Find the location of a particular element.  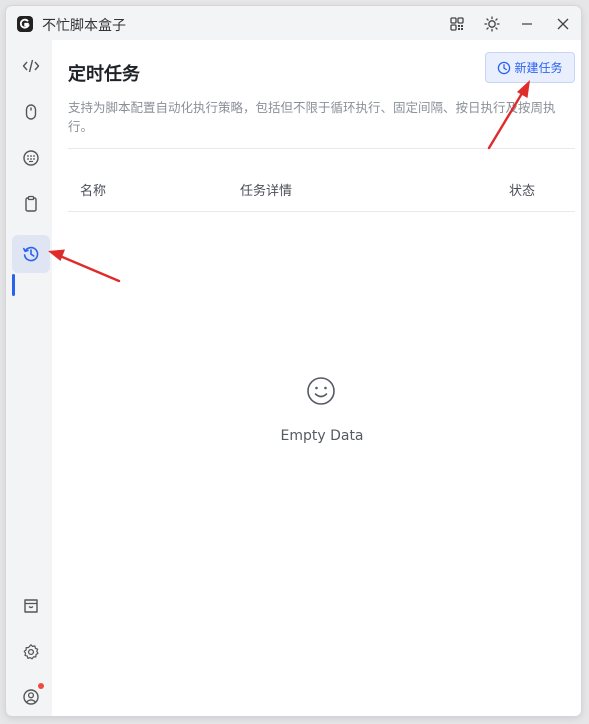

close-icon is located at coordinates (563, 24).